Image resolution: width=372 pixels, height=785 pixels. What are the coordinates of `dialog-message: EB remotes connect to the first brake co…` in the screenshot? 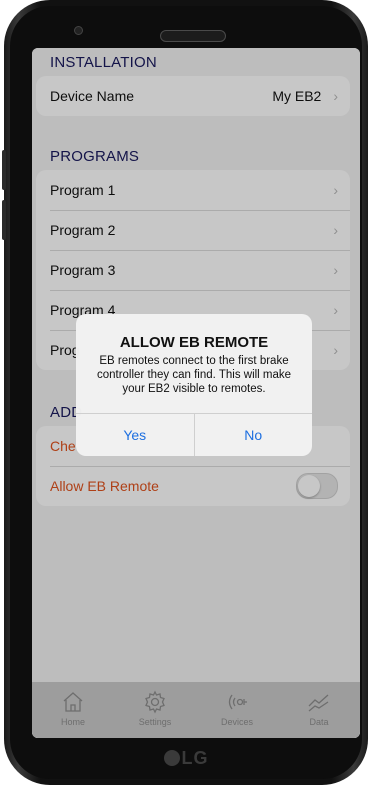 It's located at (194, 375).